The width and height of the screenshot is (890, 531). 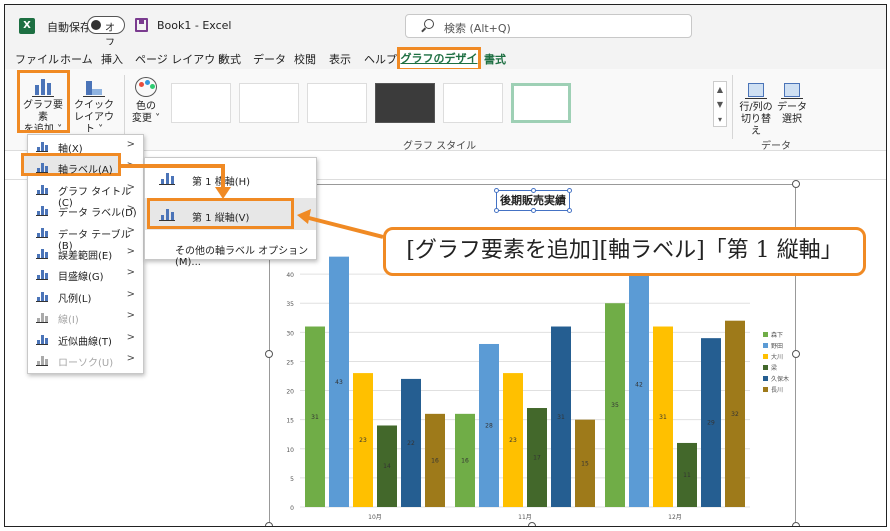 What do you see at coordinates (173, 176) in the screenshot?
I see `pointer-arrow` at bounding box center [173, 176].